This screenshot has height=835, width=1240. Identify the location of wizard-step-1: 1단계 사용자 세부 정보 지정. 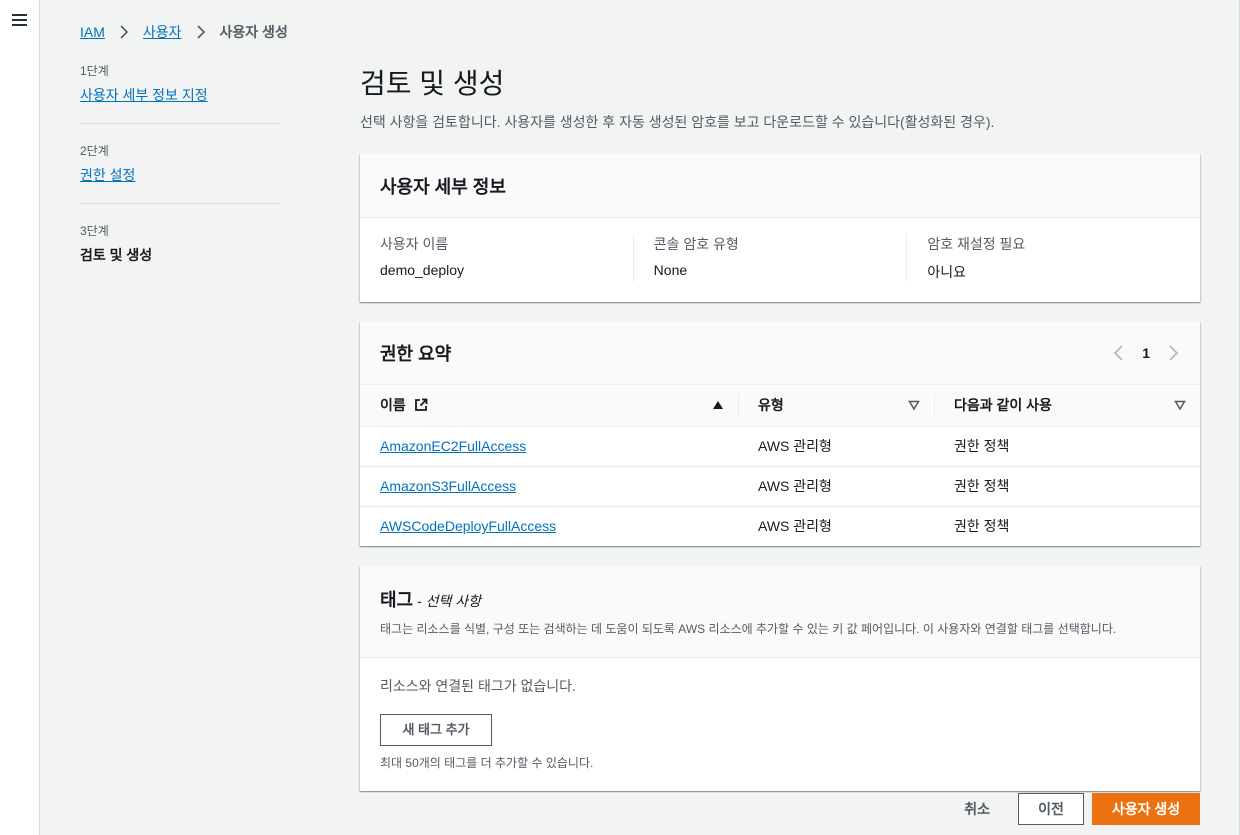
(180, 93).